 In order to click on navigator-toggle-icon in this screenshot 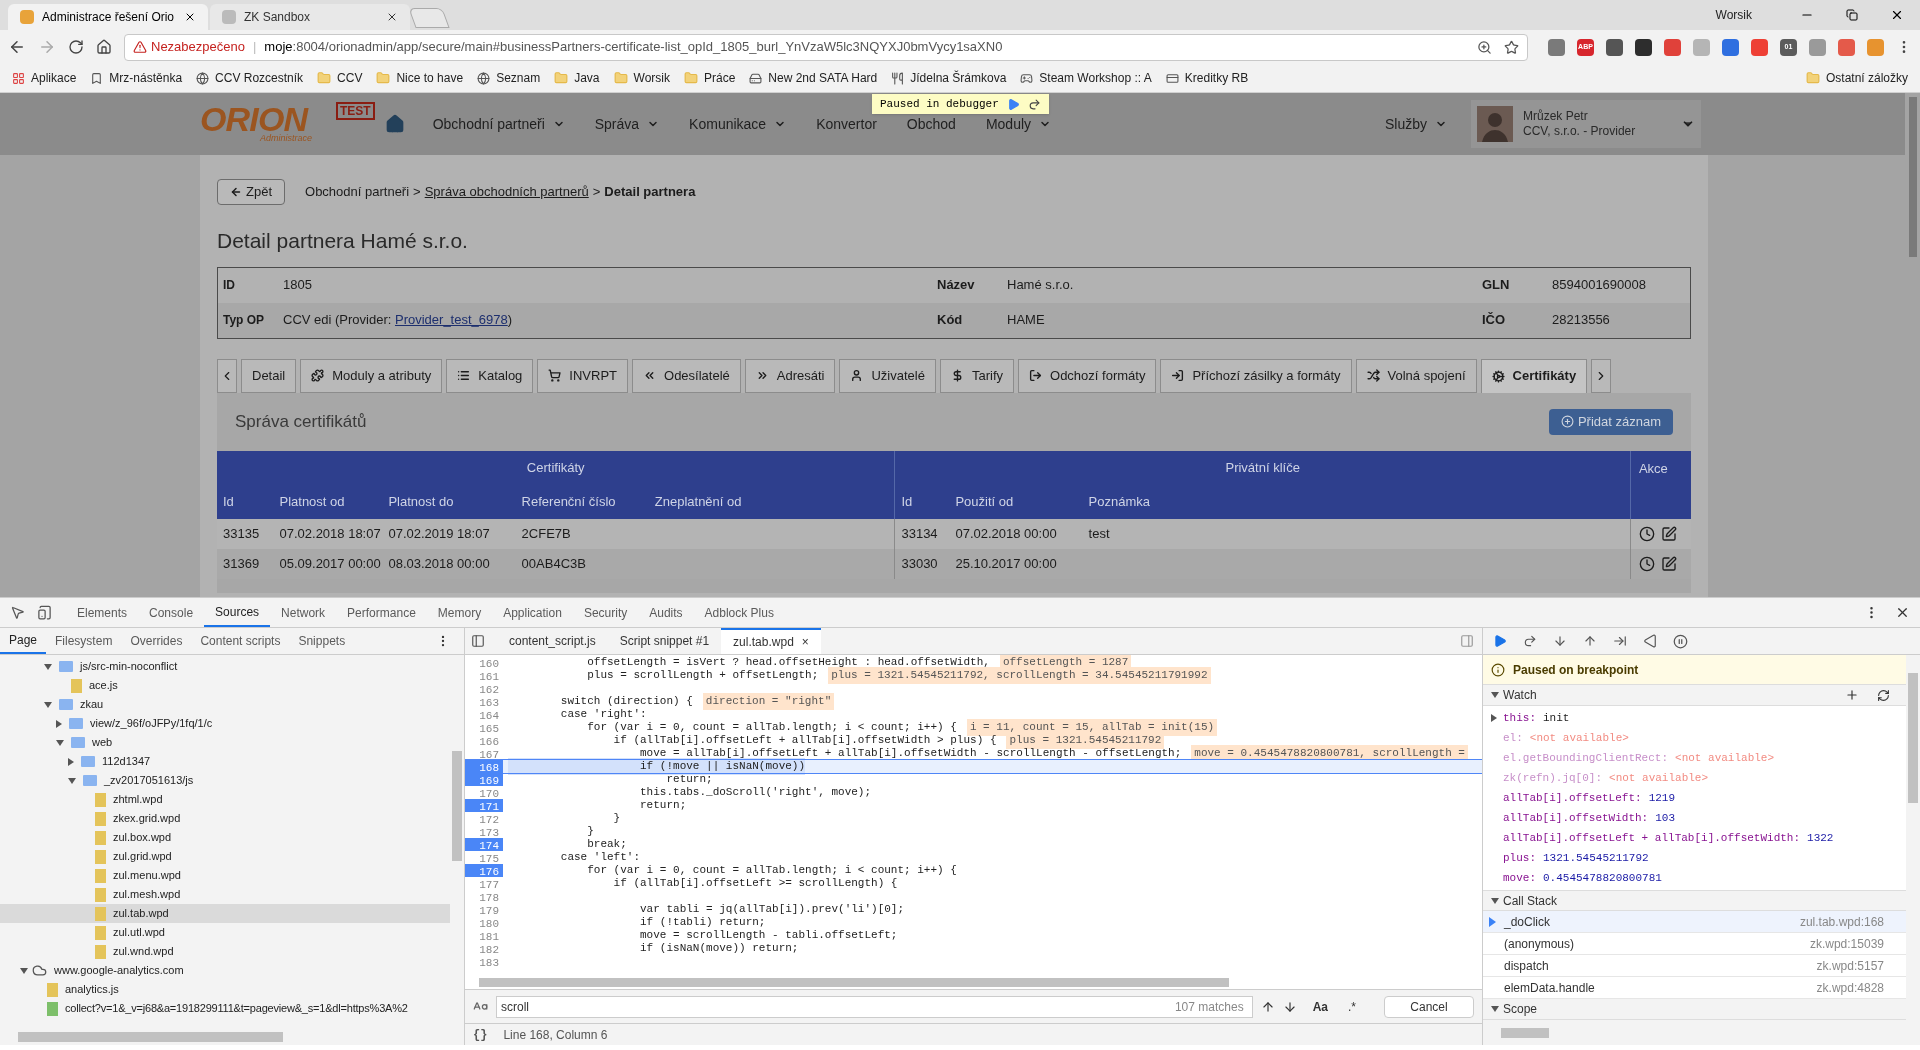, I will do `click(478, 641)`.